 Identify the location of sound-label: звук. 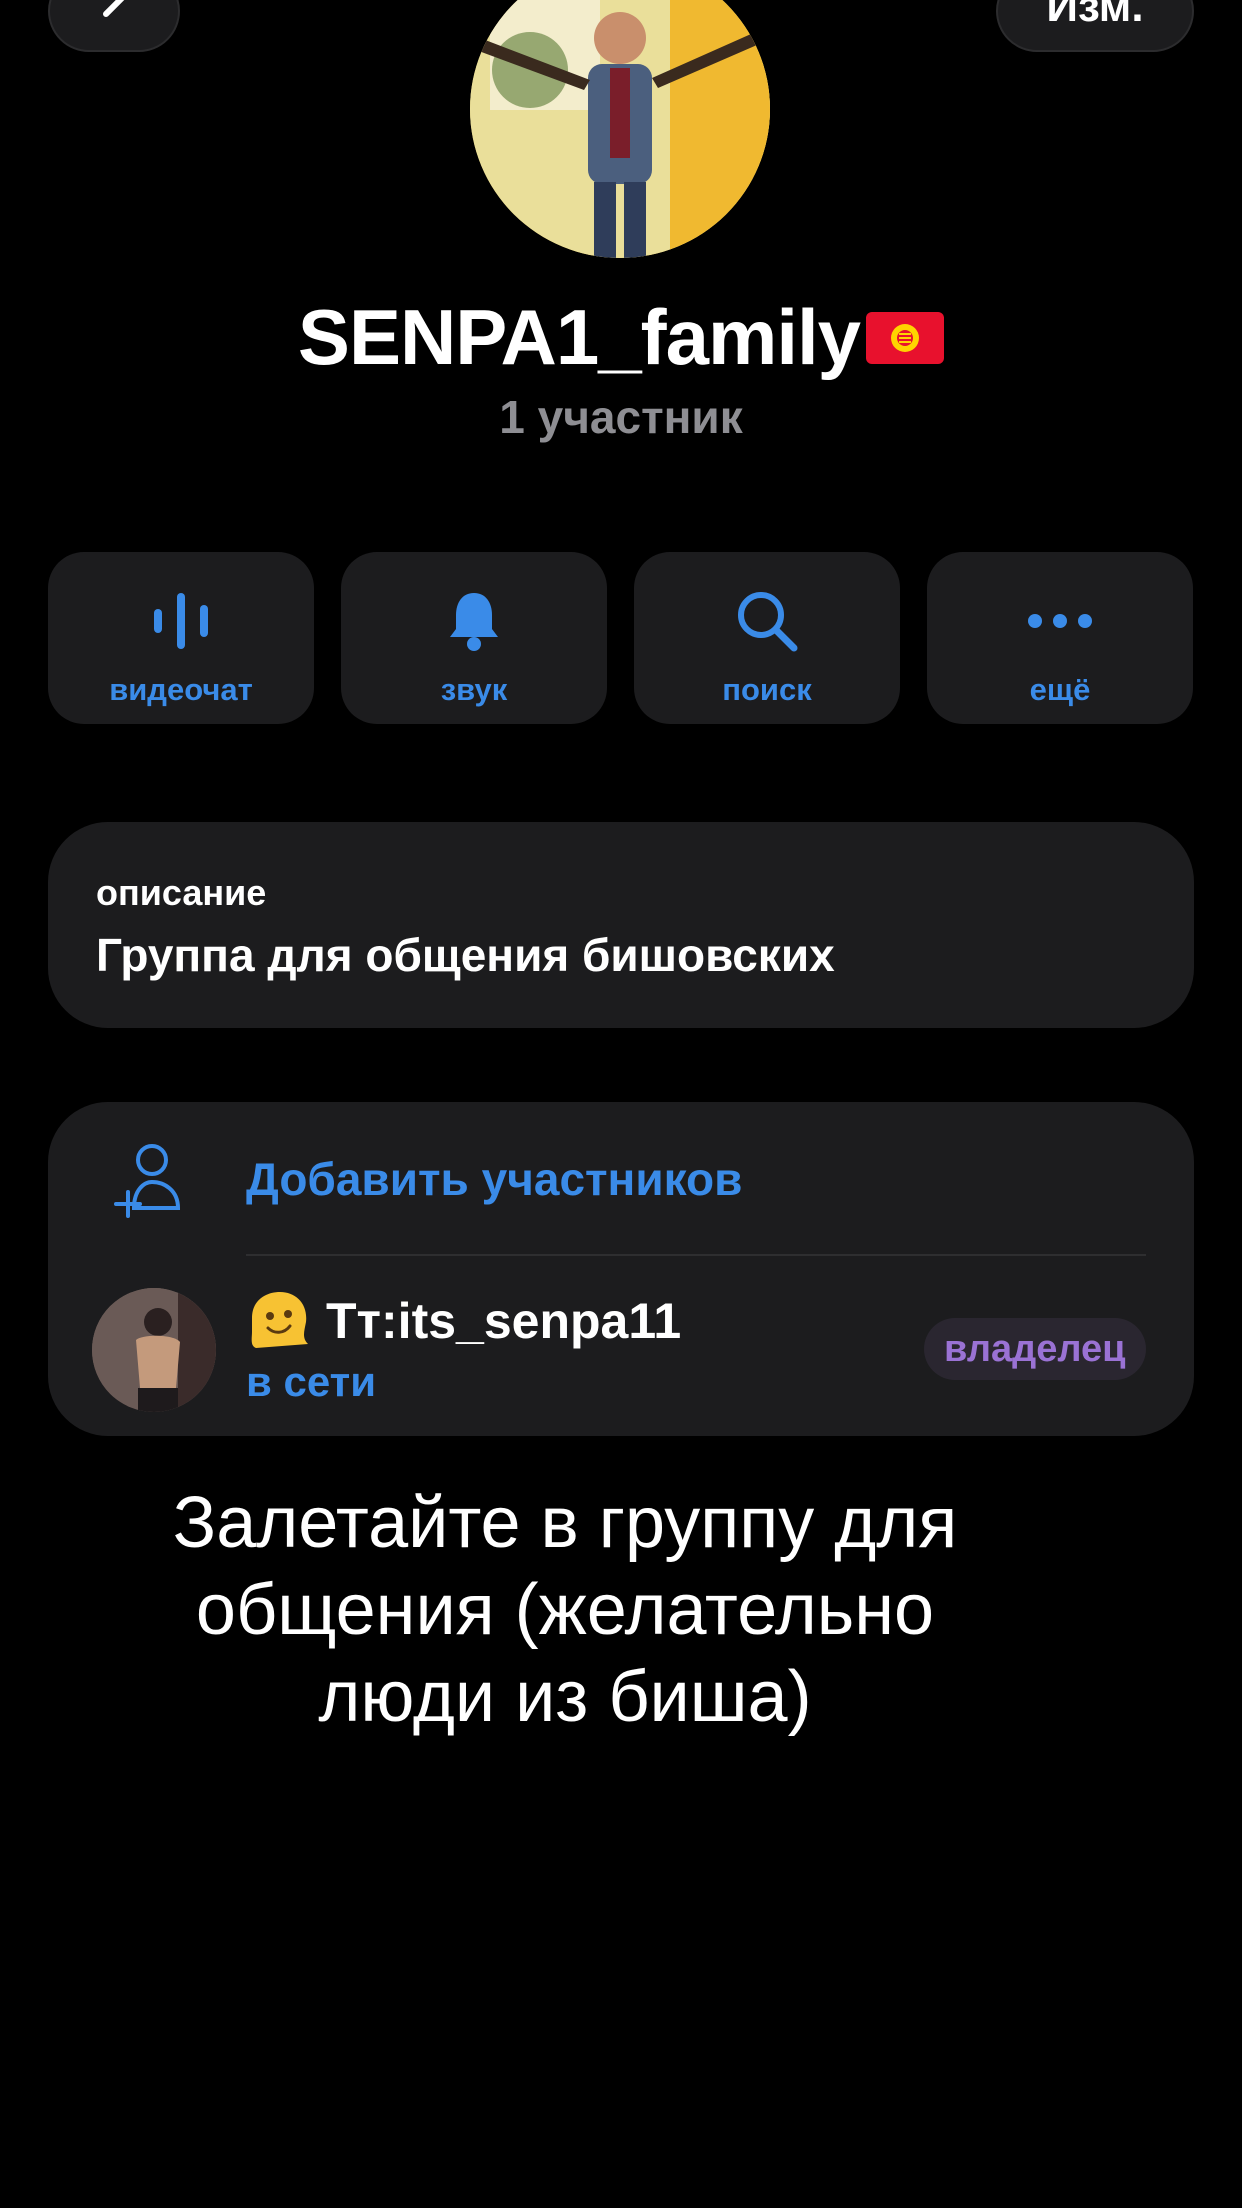
(474, 689).